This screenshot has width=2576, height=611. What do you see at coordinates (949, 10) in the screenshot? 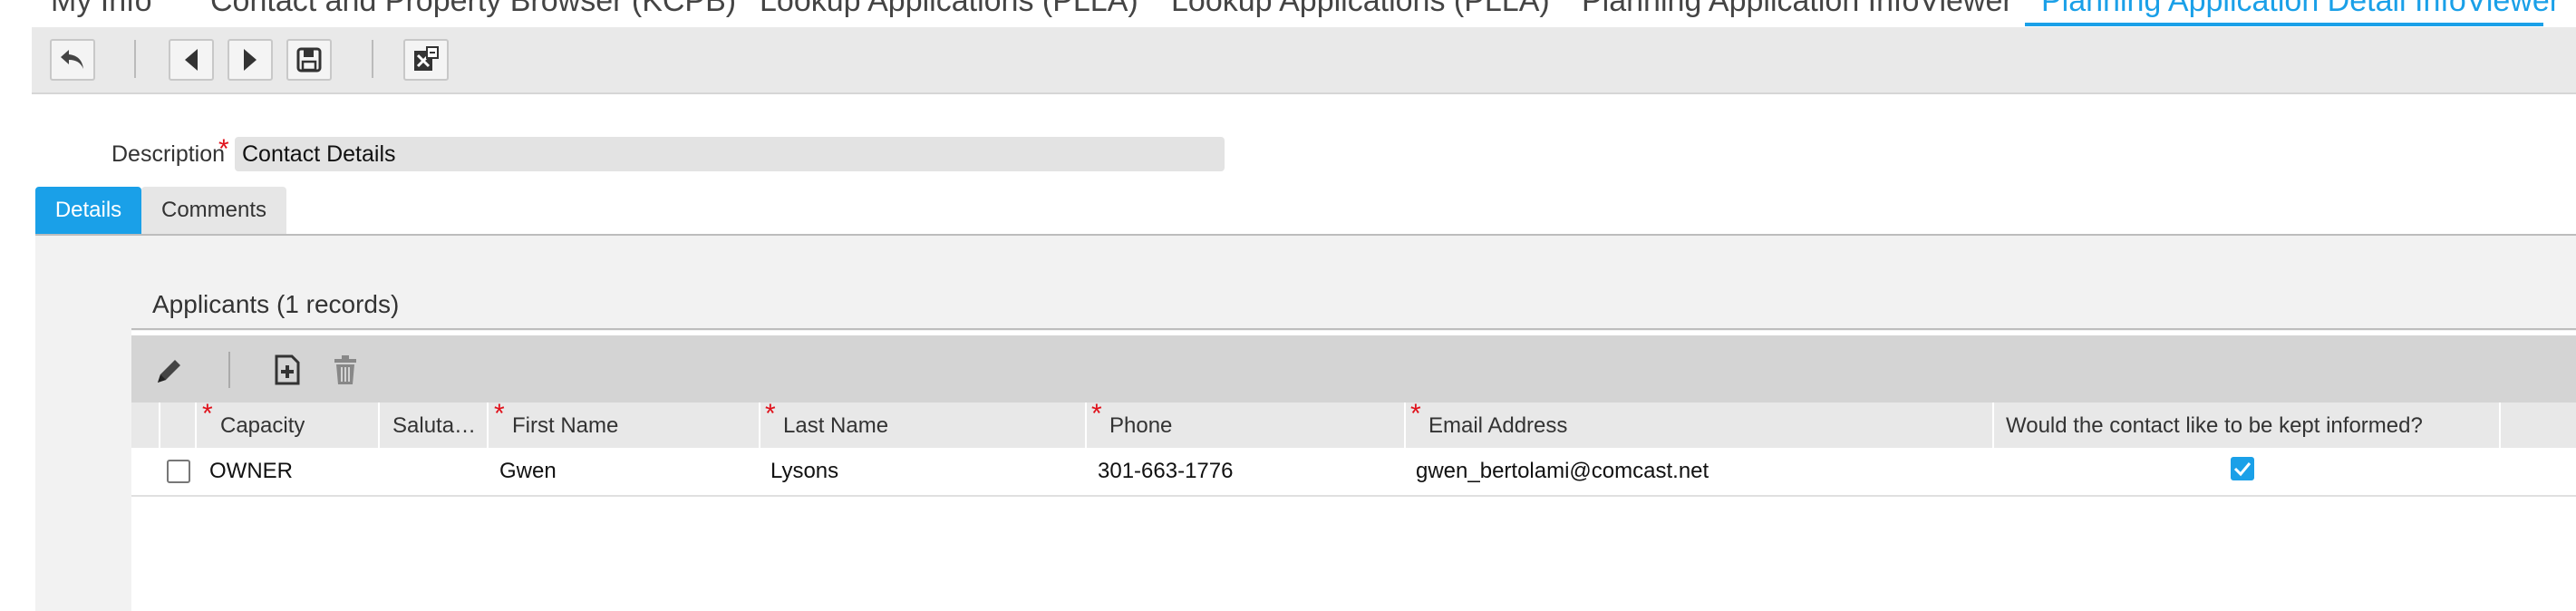
I see `tab-plla-1: Lookup Applications (PLLA)` at bounding box center [949, 10].